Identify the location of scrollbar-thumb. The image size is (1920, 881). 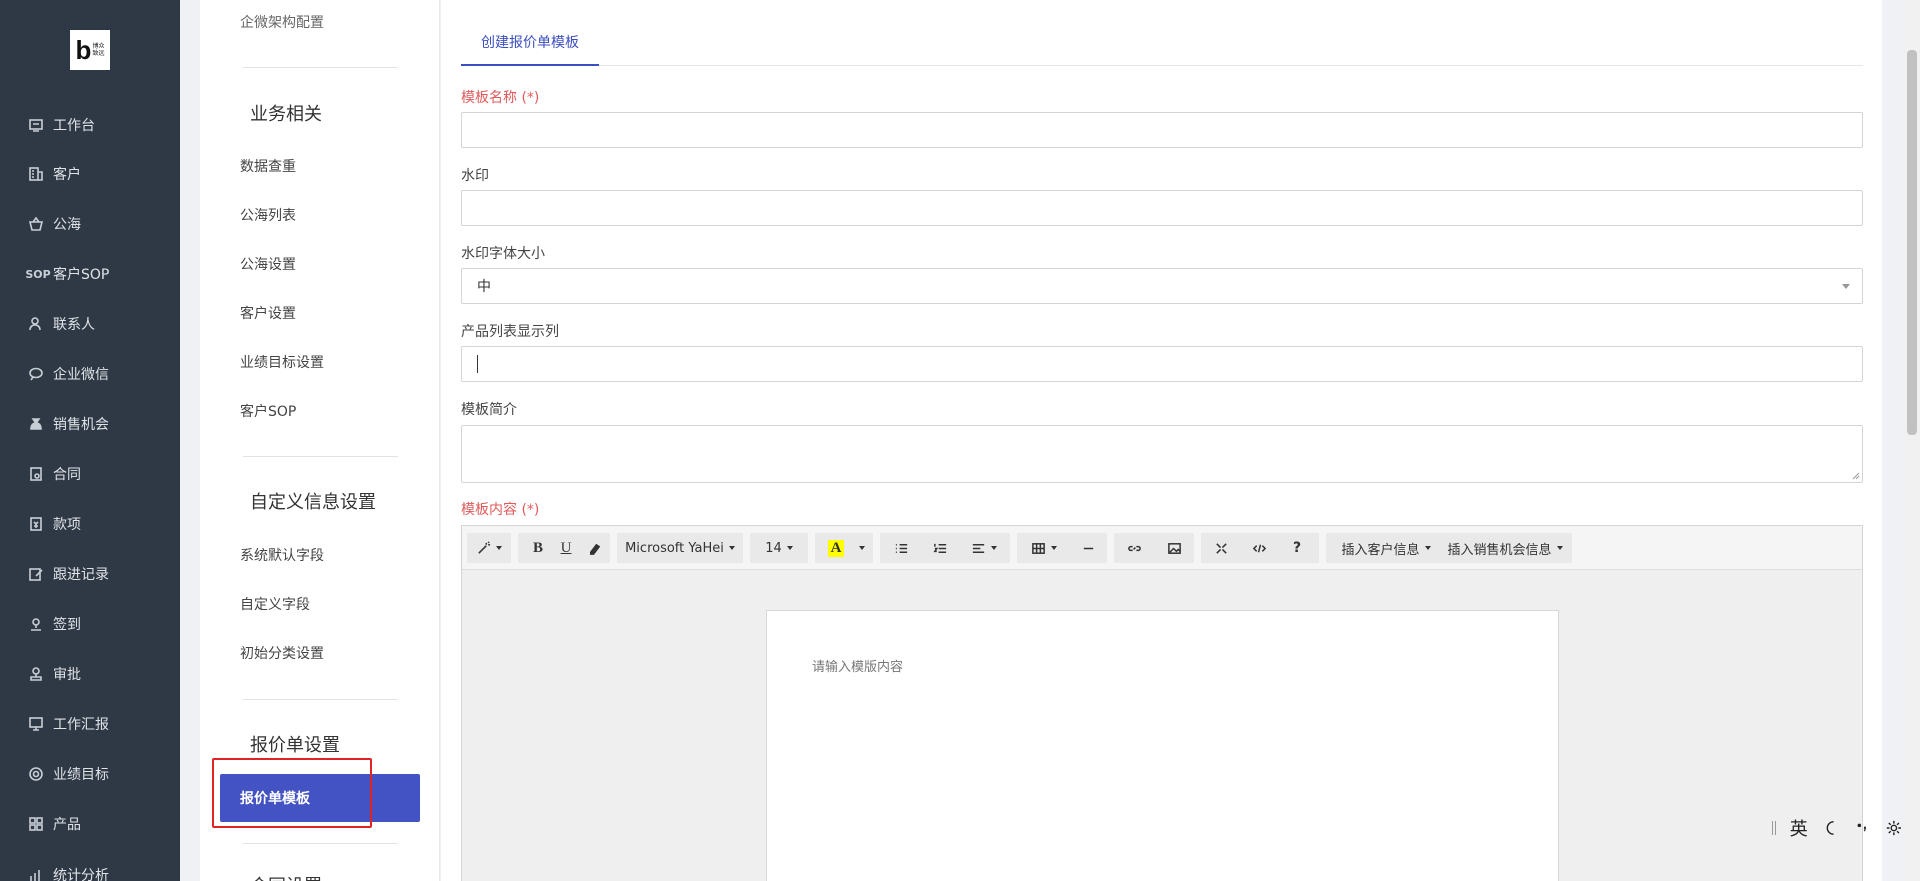
(1912, 242).